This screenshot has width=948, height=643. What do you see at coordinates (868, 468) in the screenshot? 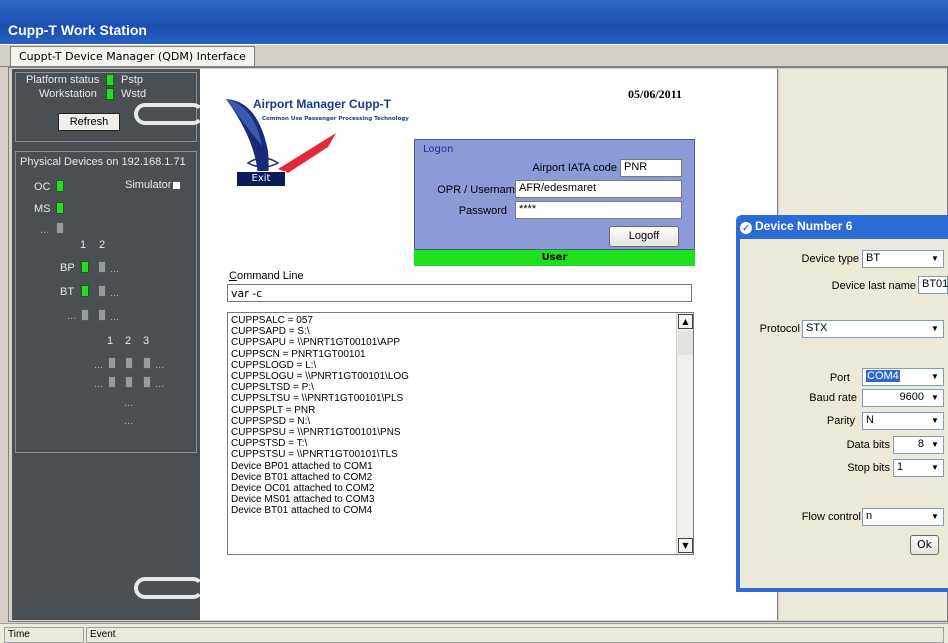
I see `stop-bits-label: Stop bits` at bounding box center [868, 468].